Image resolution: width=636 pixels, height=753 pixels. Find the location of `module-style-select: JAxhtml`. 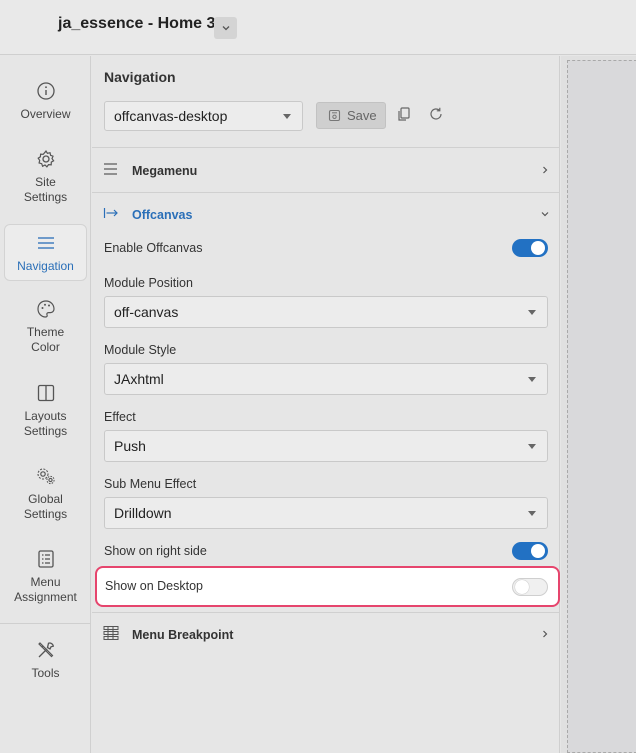

module-style-select: JAxhtml is located at coordinates (326, 379).